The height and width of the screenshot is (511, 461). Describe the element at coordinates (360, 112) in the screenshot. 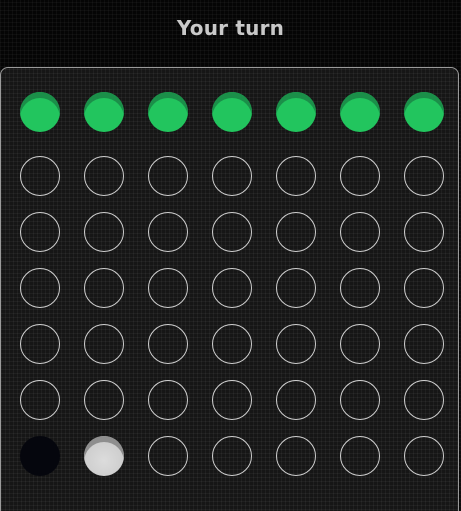

I see `drop-column-6-button` at that location.